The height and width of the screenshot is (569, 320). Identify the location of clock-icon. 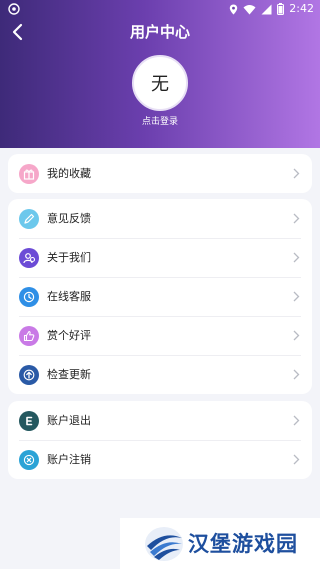
(29, 296).